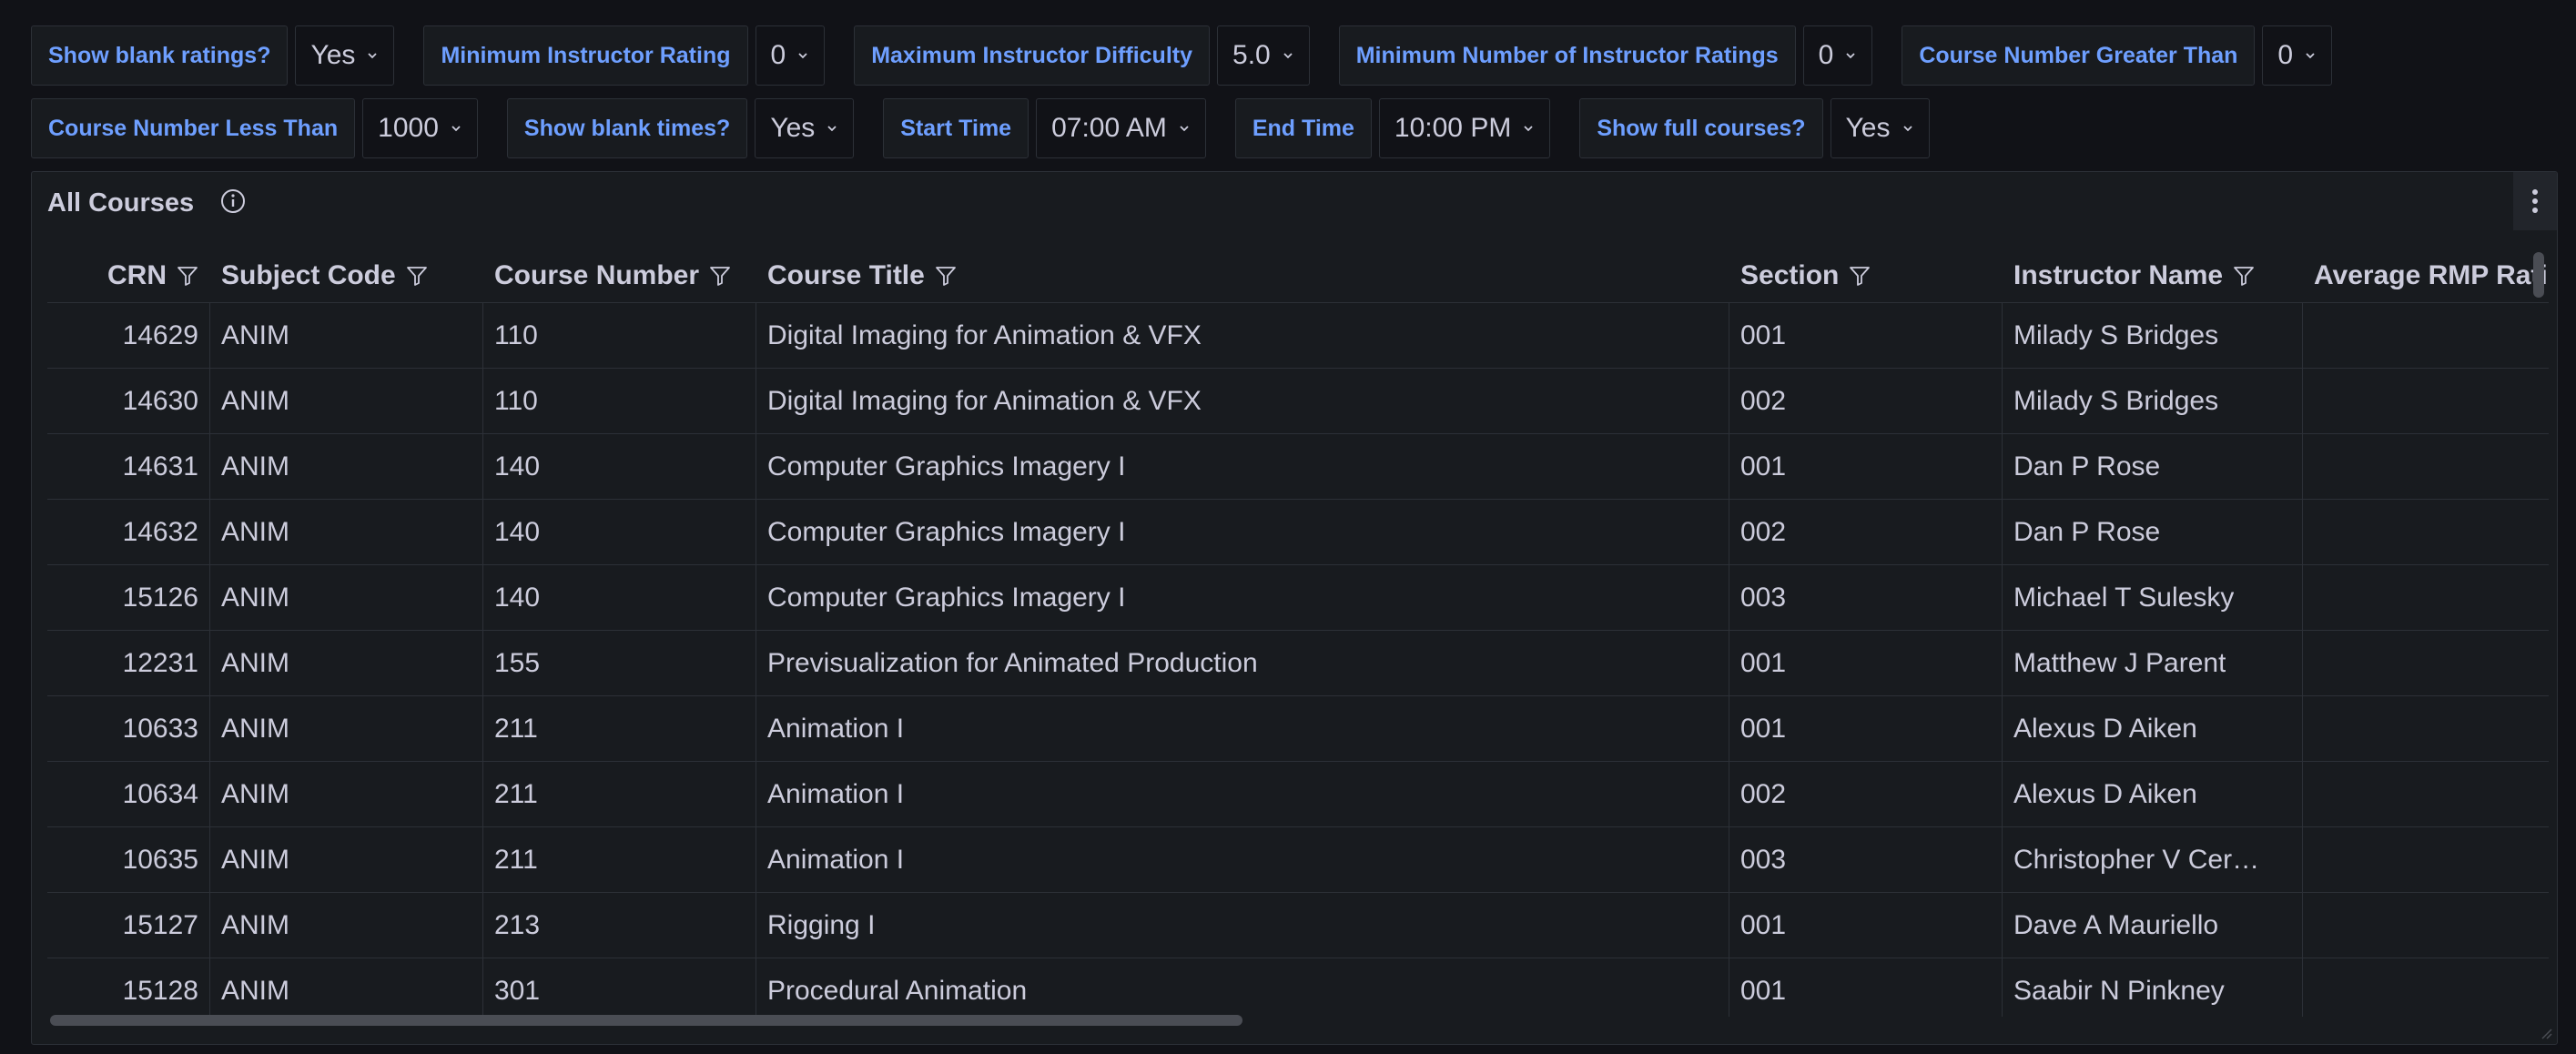  I want to click on filter-select-show-blank-times: Yes, so click(805, 128).